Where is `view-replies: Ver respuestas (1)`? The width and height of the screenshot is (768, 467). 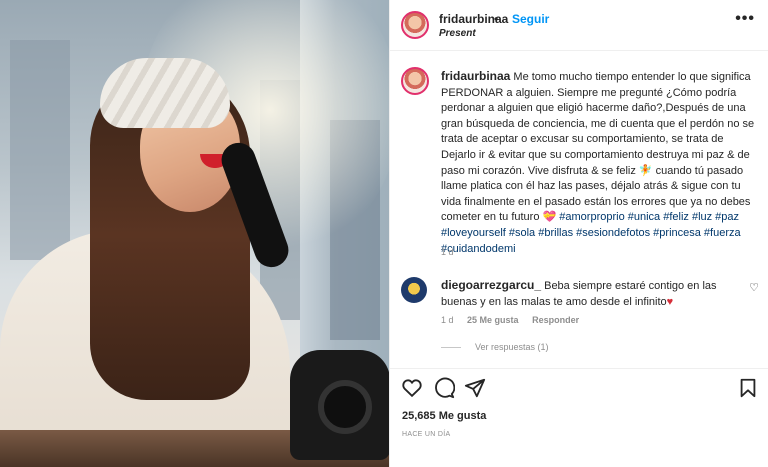
view-replies: Ver respuestas (1) is located at coordinates (495, 347).